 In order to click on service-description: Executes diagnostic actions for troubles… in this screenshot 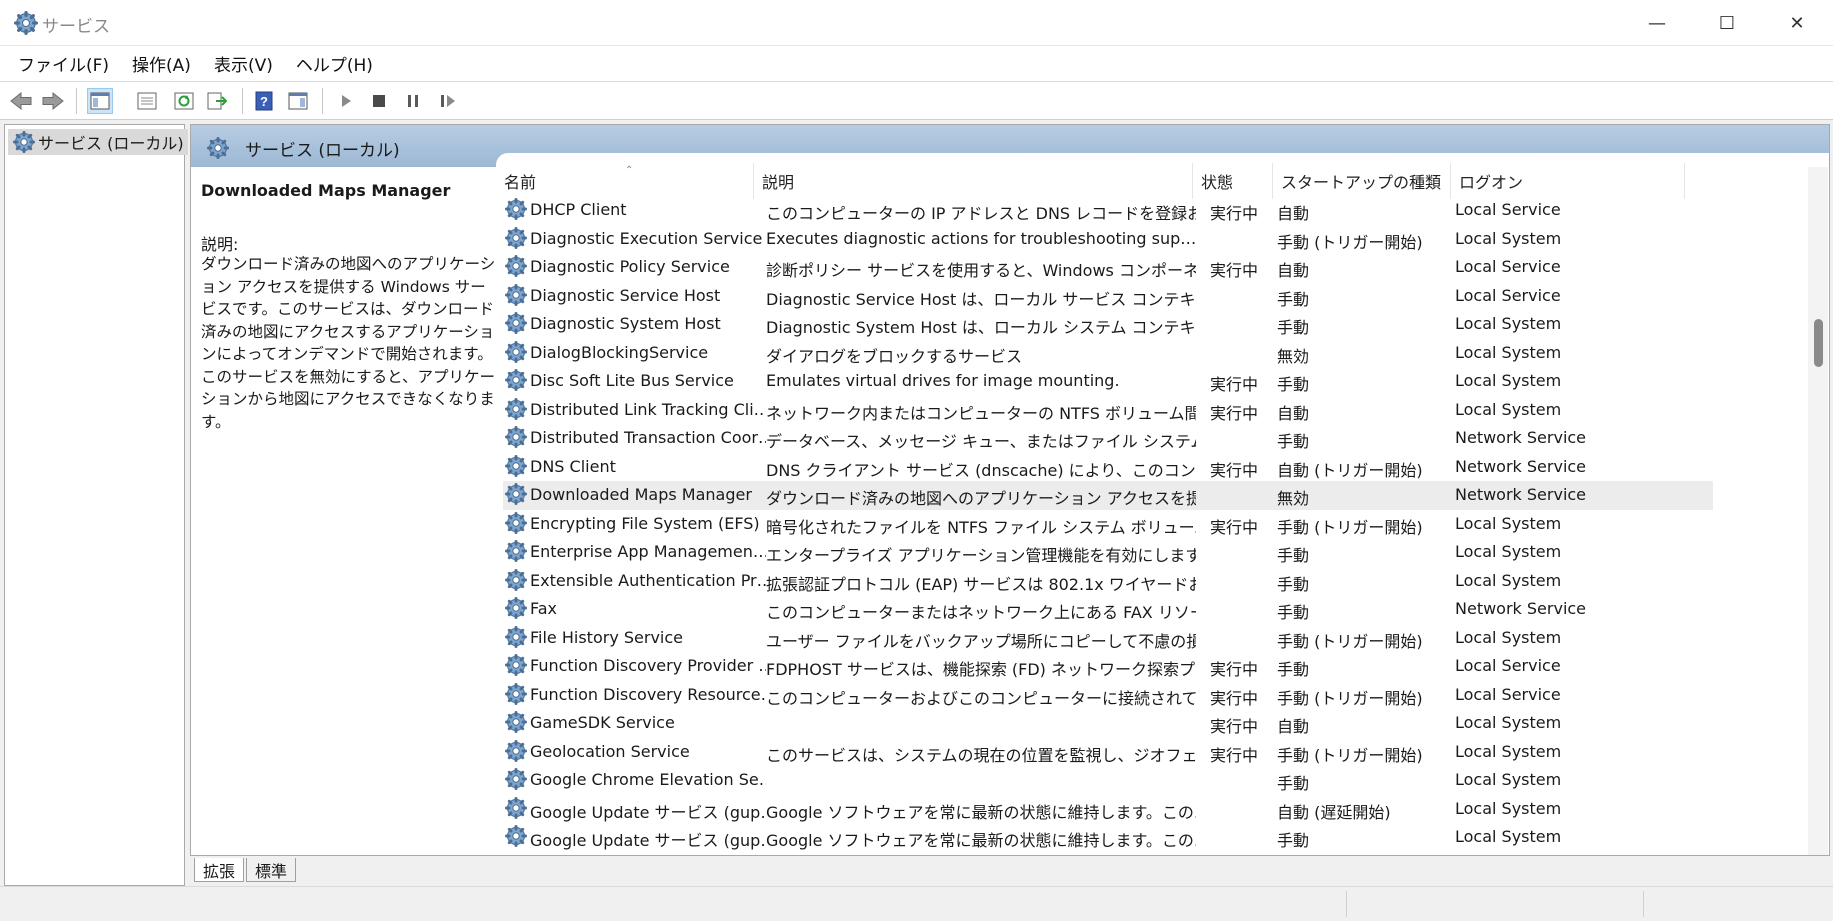, I will do `click(981, 238)`.